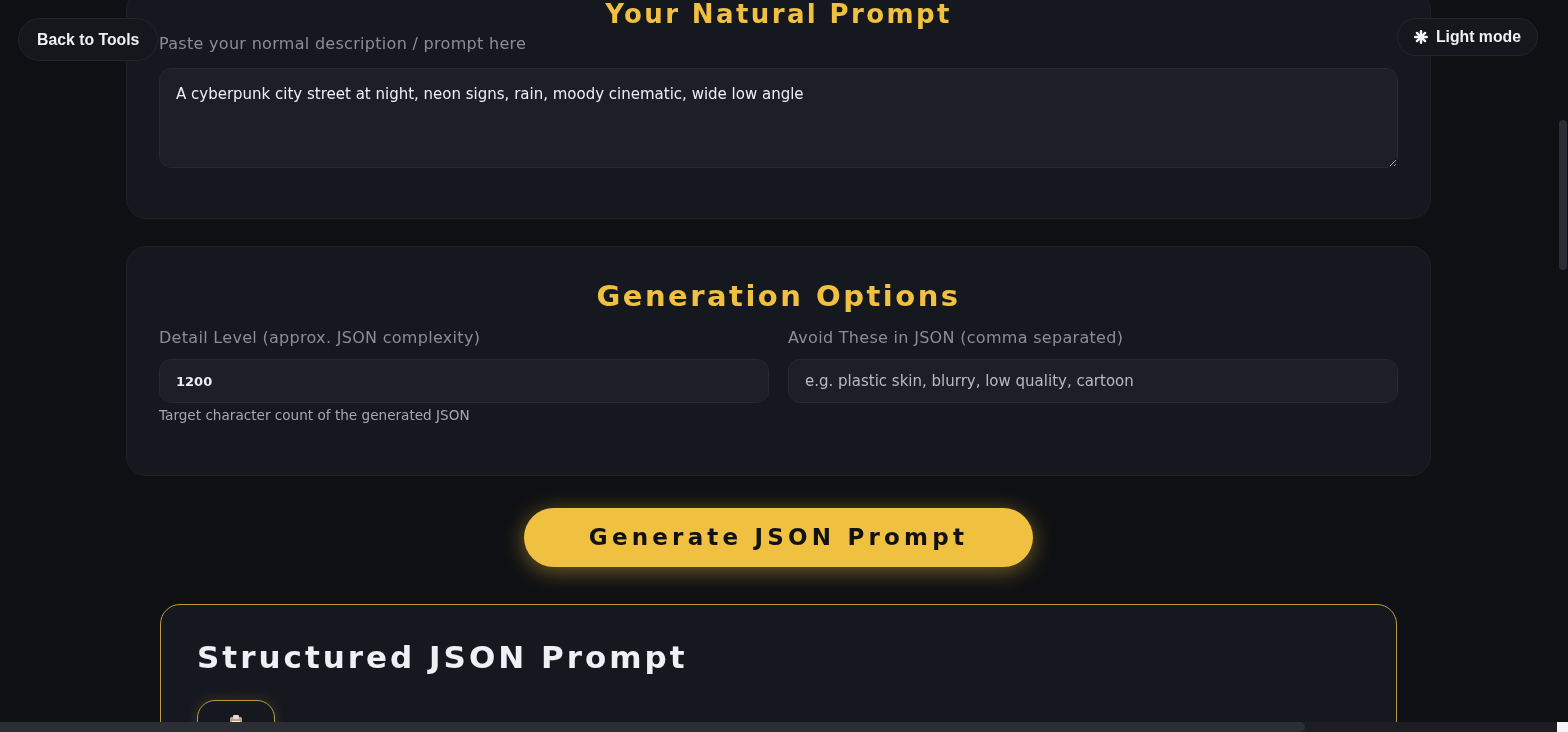 This screenshot has width=1568, height=732. What do you see at coordinates (778, 118) in the screenshot?
I see `prompt-textarea: A cyberpunk city street at night, neon signs, rain, moody cinematic, wide low angle` at bounding box center [778, 118].